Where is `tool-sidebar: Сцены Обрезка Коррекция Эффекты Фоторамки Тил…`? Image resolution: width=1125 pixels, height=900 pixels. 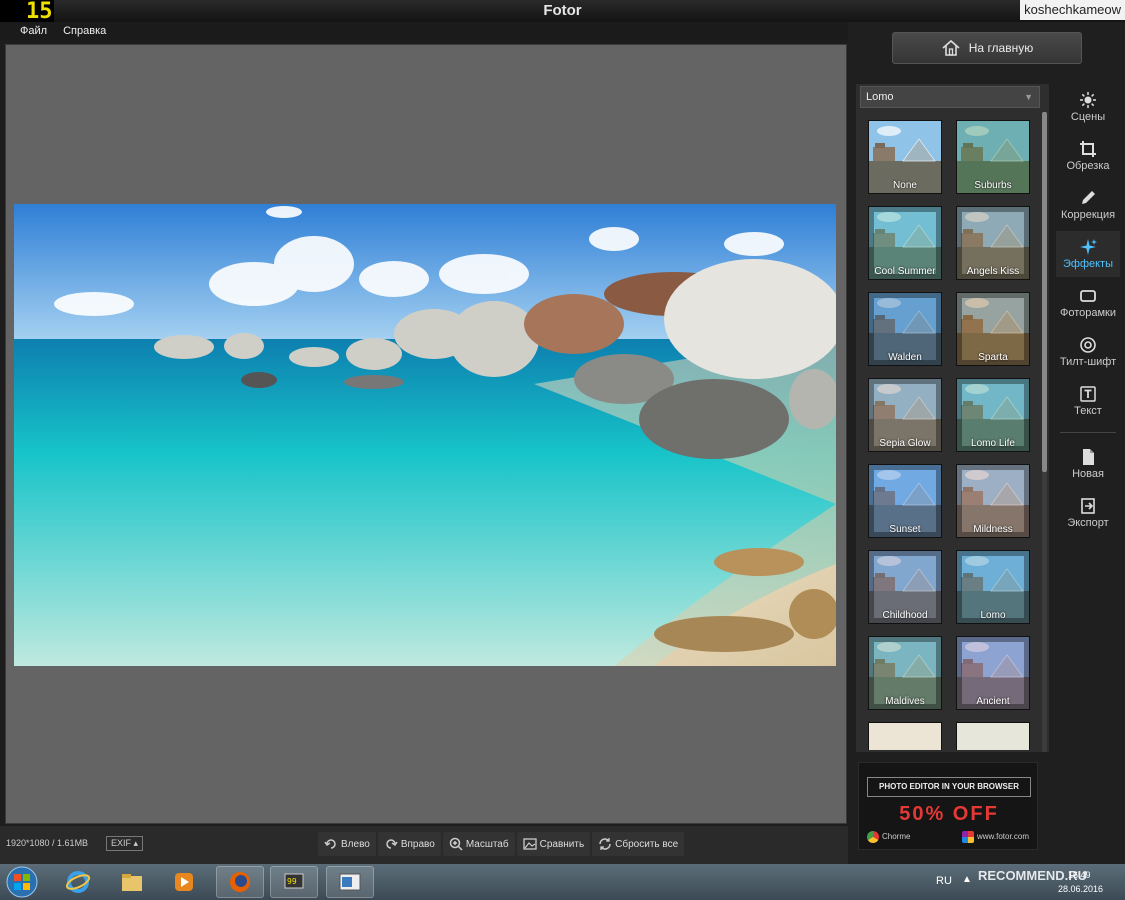 tool-sidebar: Сцены Обрезка Коррекция Эффекты Фоторамки Тил… is located at coordinates (1088, 311).